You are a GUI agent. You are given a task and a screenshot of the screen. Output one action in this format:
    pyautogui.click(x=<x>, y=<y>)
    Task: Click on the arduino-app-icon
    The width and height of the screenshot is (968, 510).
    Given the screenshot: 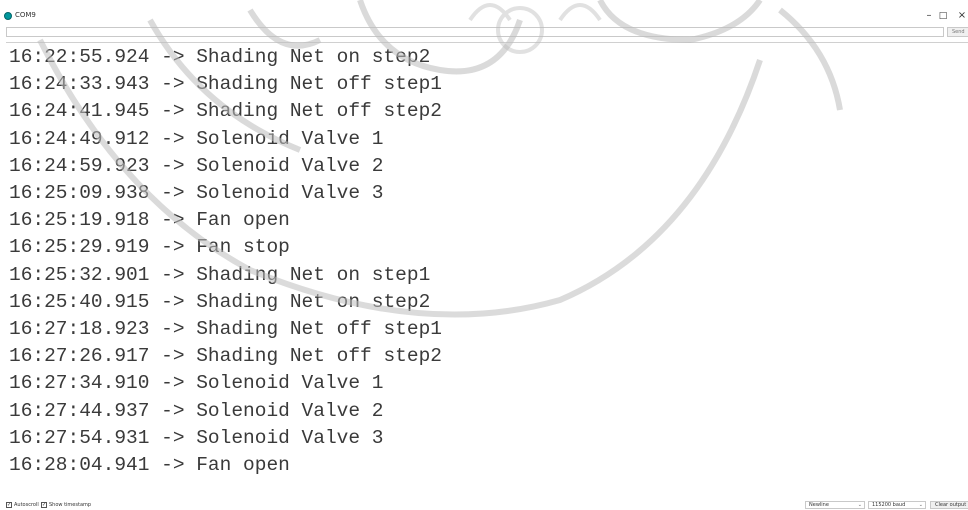 What is the action you would take?
    pyautogui.click(x=8, y=16)
    